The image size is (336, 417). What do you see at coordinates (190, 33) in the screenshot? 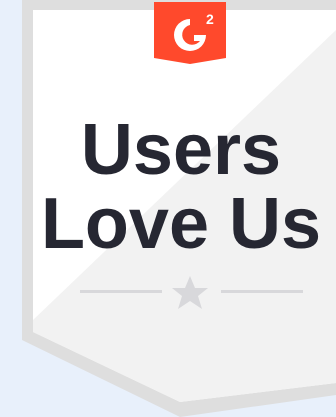
I see `g2-logo-icon: 2` at bounding box center [190, 33].